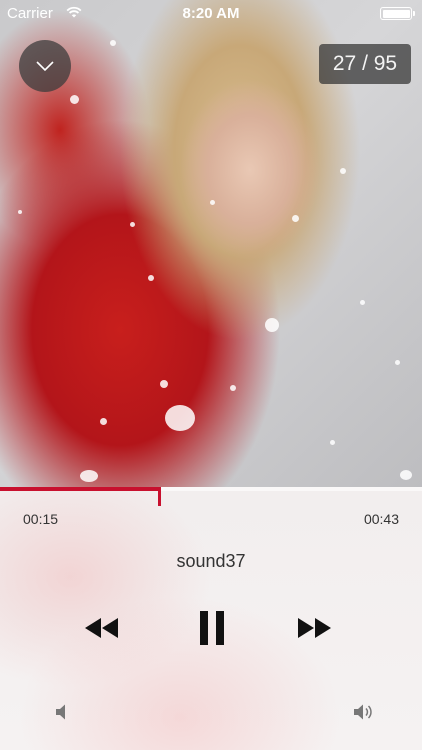 The width and height of the screenshot is (422, 750). I want to click on pause-button, so click(212, 628).